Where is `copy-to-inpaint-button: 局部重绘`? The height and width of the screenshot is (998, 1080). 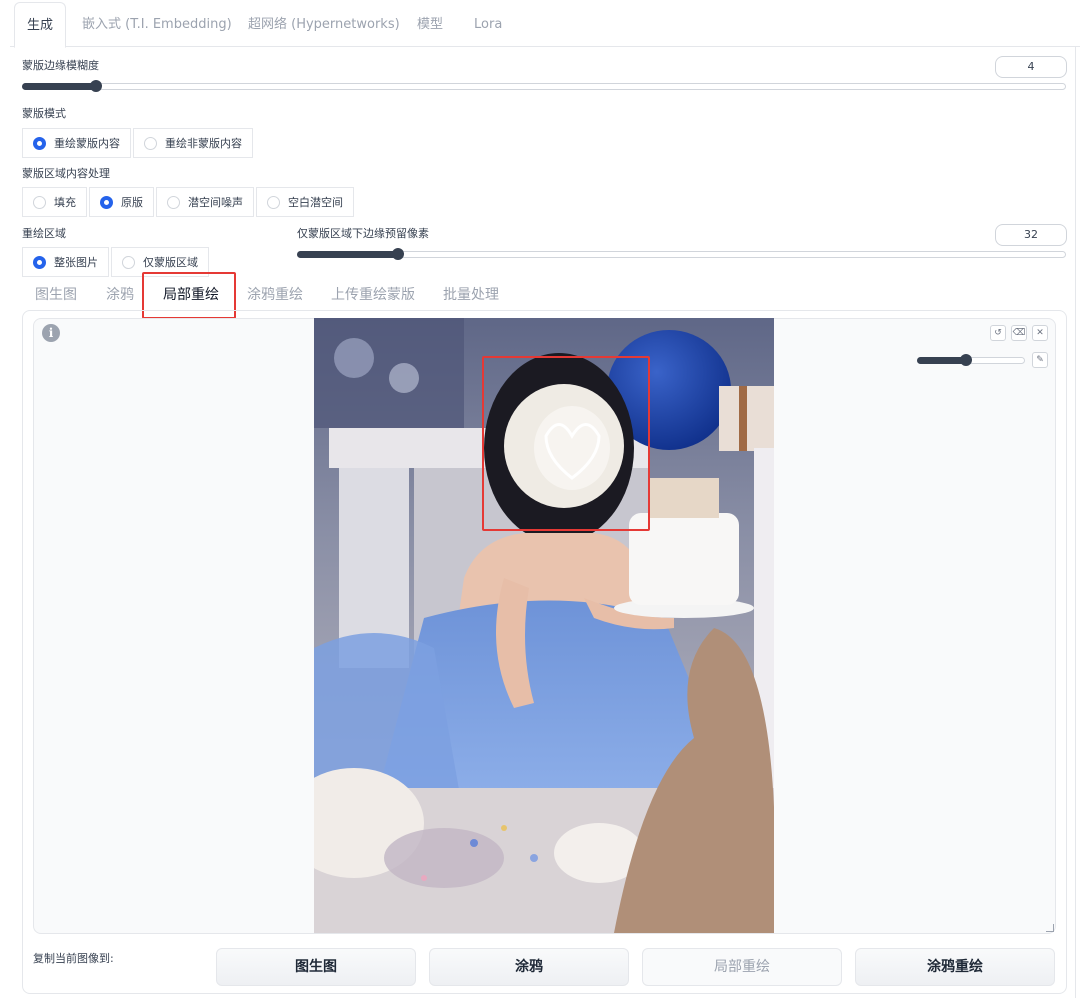
copy-to-inpaint-button: 局部重绘 is located at coordinates (742, 967).